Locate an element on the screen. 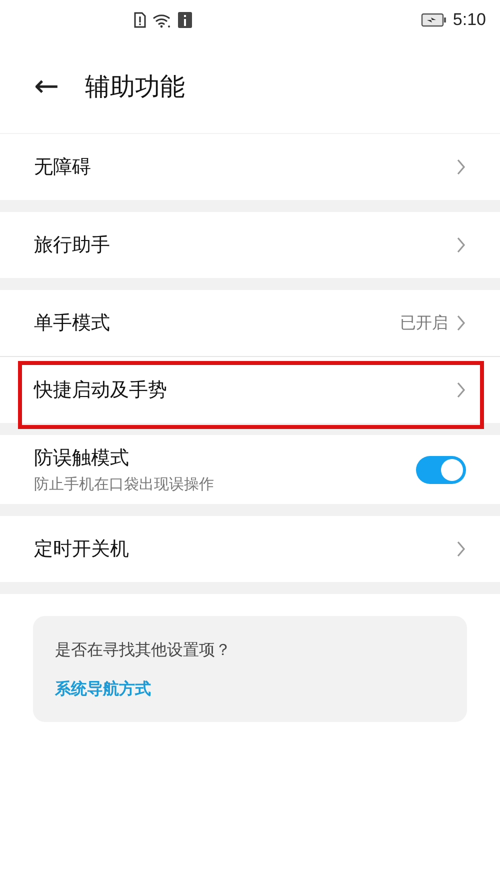  row-label: 快捷启动及手势 is located at coordinates (101, 390).